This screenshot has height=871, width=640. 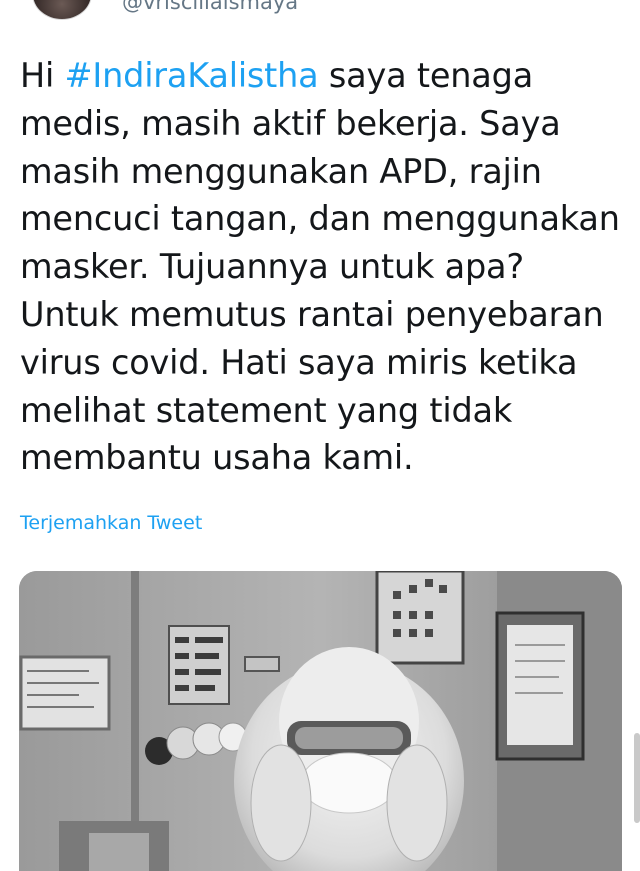 I want to click on framed-chart, so click(x=420, y=618).